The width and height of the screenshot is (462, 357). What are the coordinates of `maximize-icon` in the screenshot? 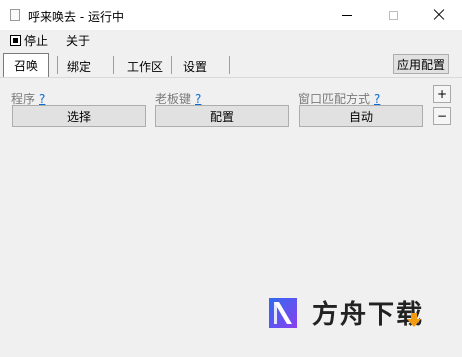 It's located at (393, 15).